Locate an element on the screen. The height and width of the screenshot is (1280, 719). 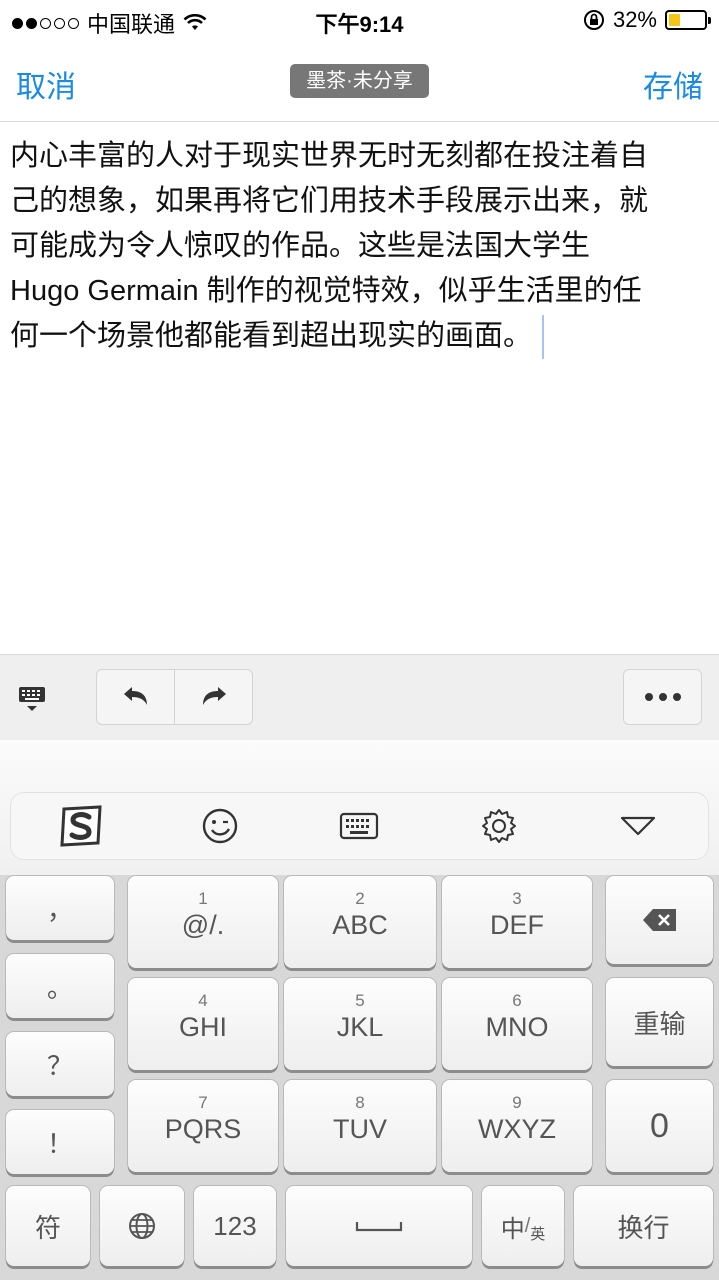
key-2: 2 ABC is located at coordinates (360, 922).